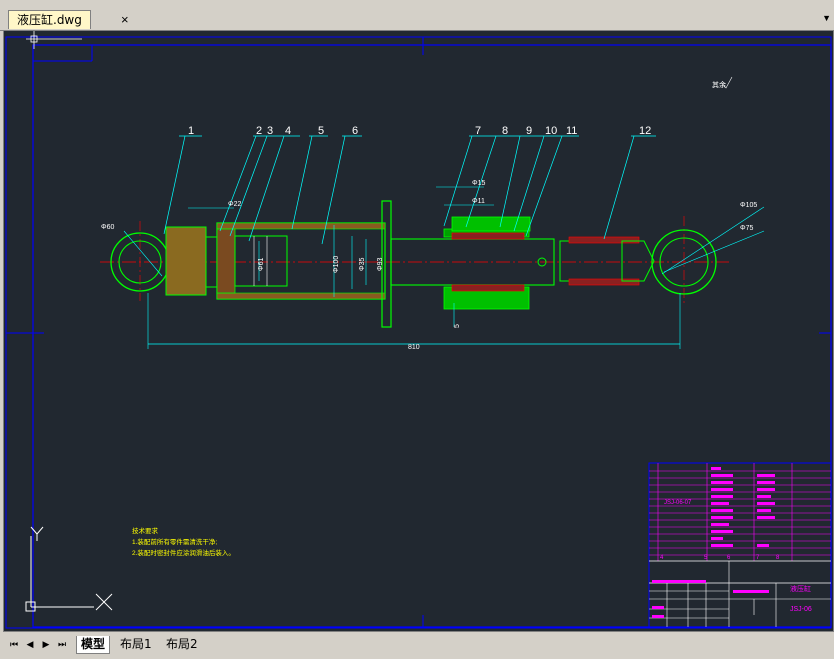 Image resolution: width=834 pixels, height=659 pixels. I want to click on mark-digit-4: 7, so click(758, 558).